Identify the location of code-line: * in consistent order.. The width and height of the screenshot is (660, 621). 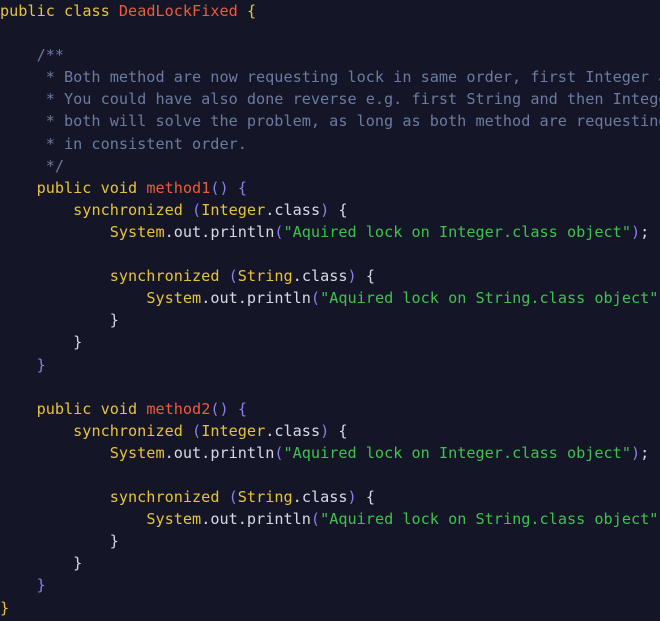
(330, 144).